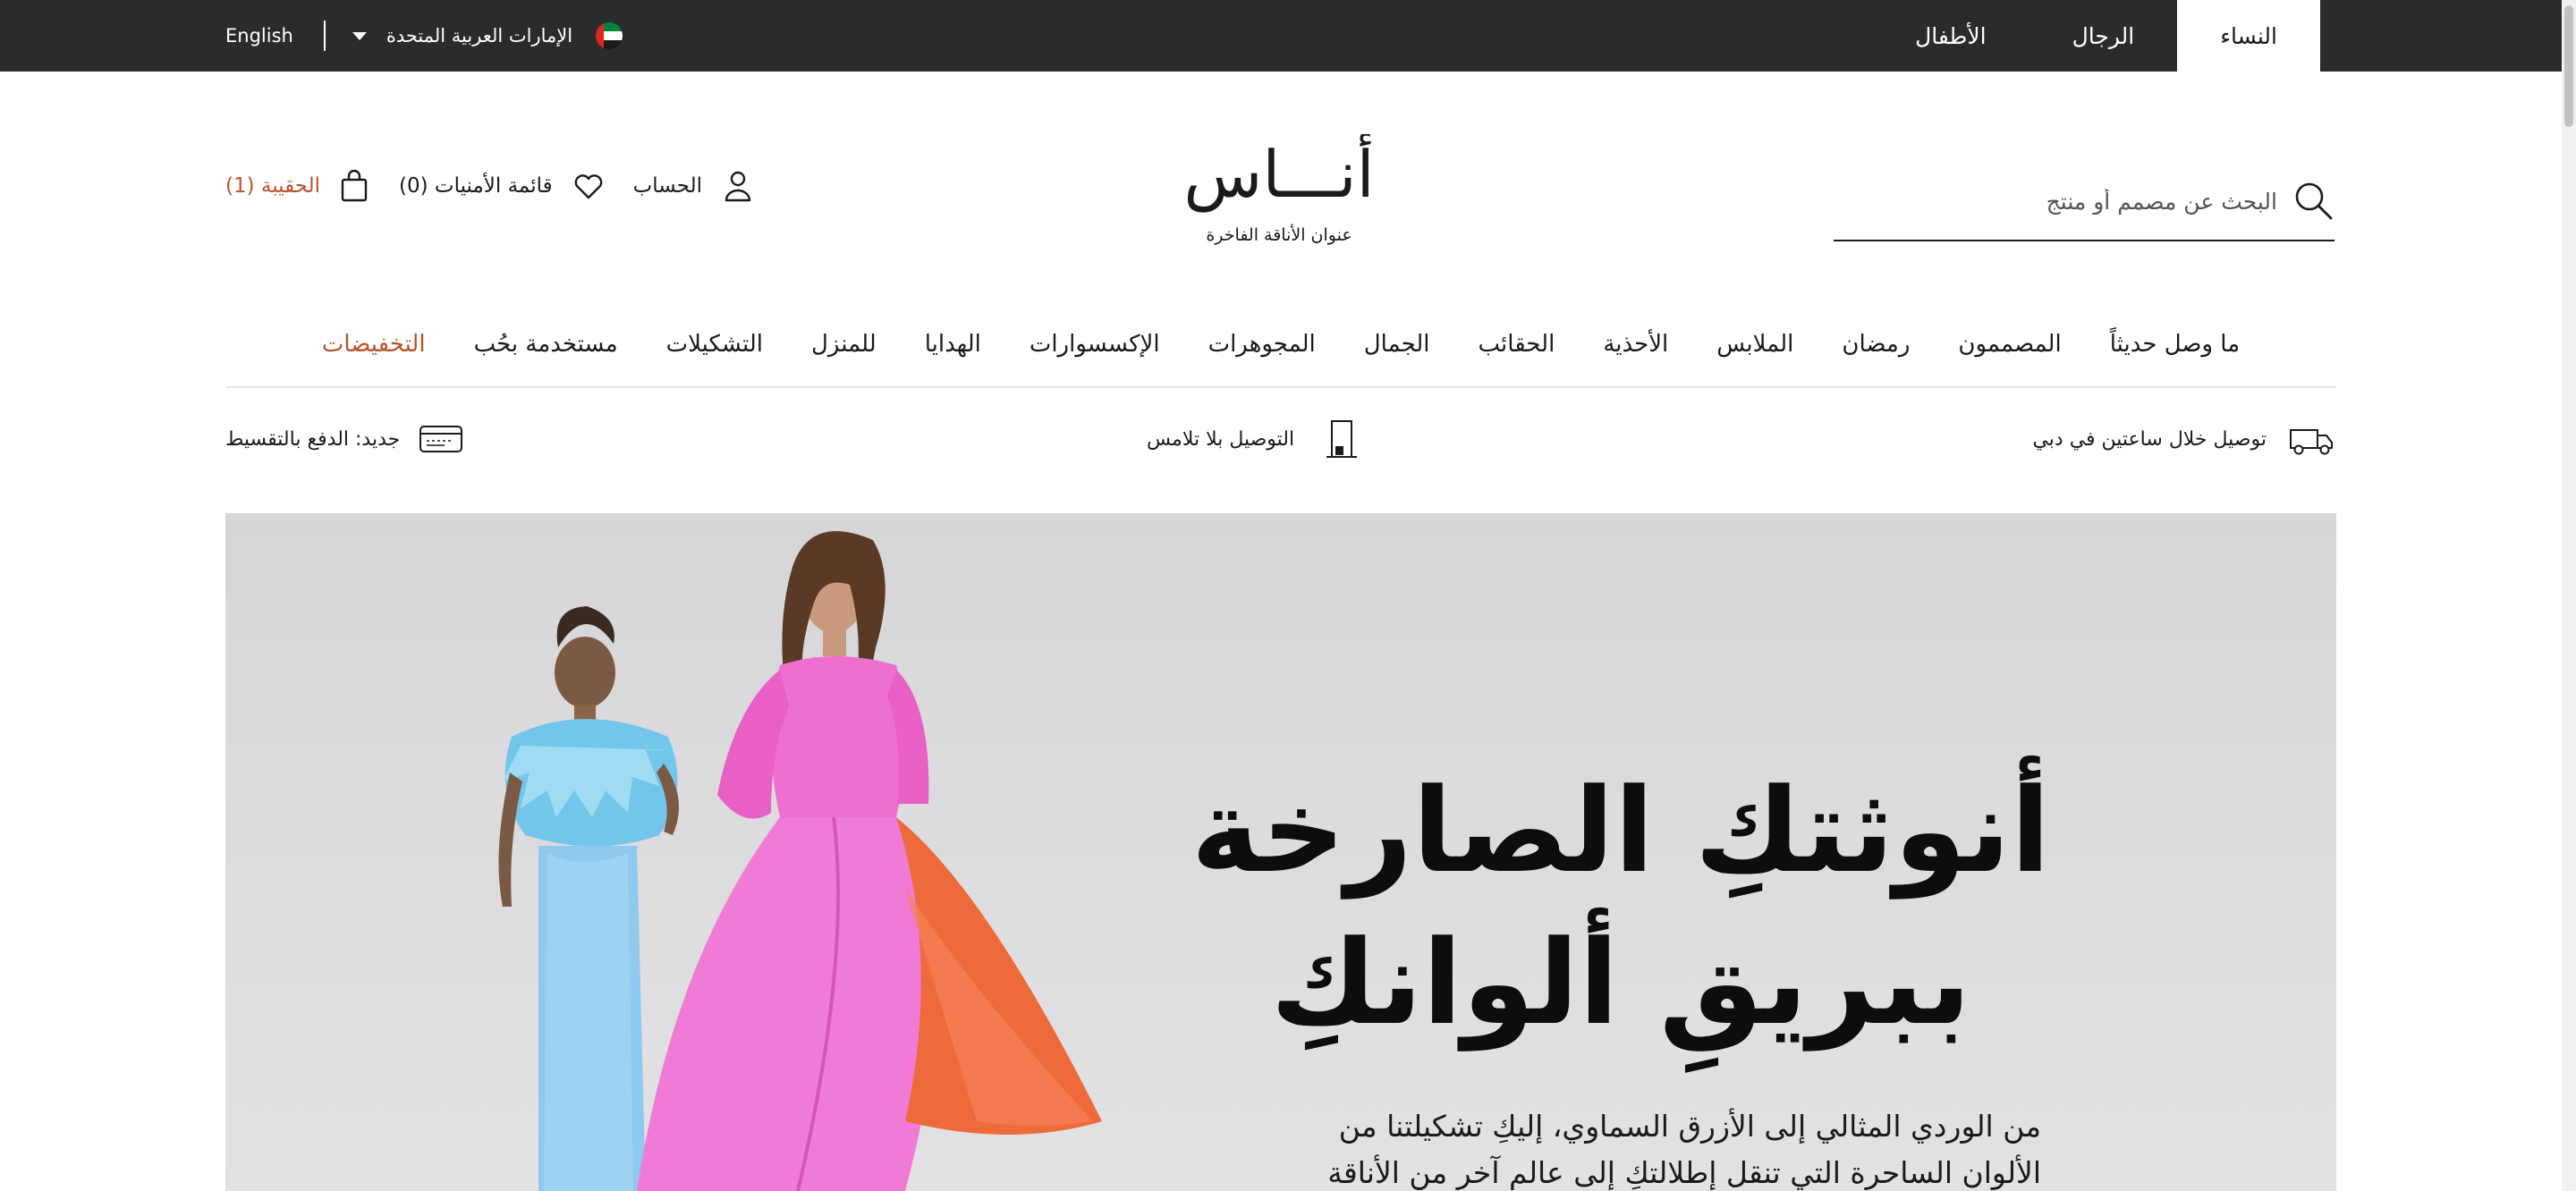 The height and width of the screenshot is (1191, 2576). I want to click on perk-delivery-text: توصيل خلال ساعتين في دبي, so click(2149, 439).